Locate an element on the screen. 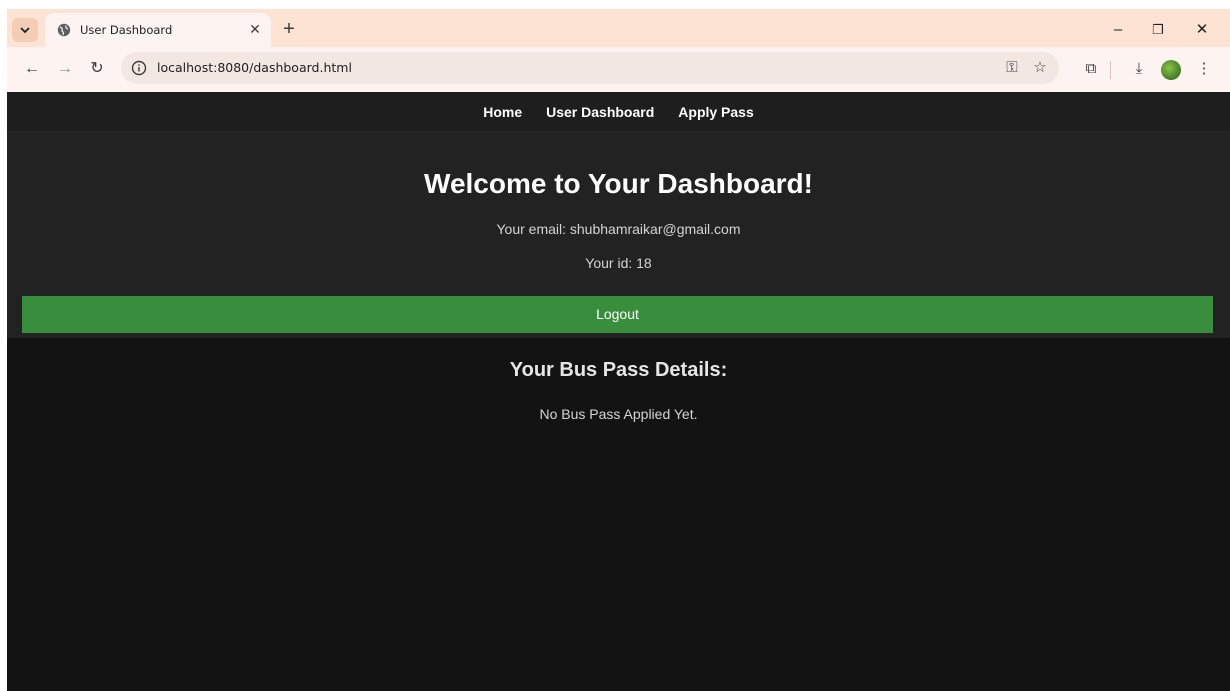 This screenshot has height=691, width=1230. toolbar-divider is located at coordinates (1110, 70).